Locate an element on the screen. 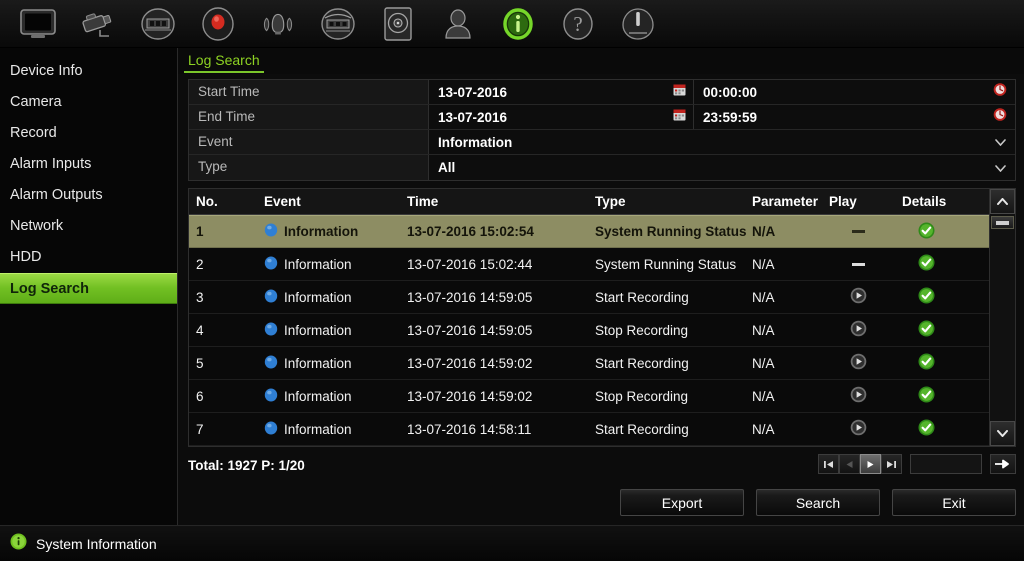 The width and height of the screenshot is (1024, 561). toolbar-info-button is located at coordinates (518, 24).